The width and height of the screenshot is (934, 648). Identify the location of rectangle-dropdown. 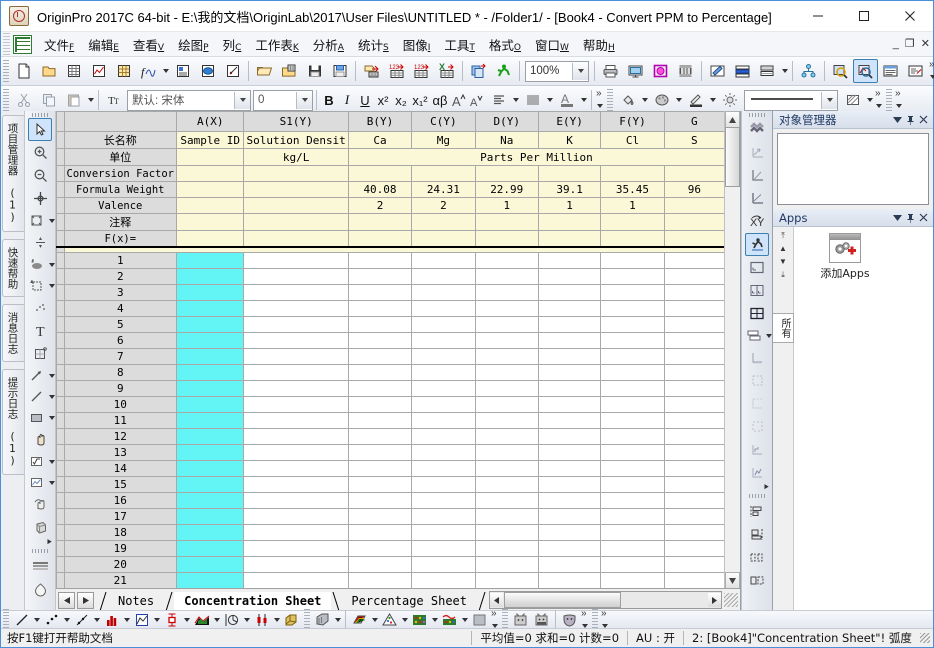
(52, 417).